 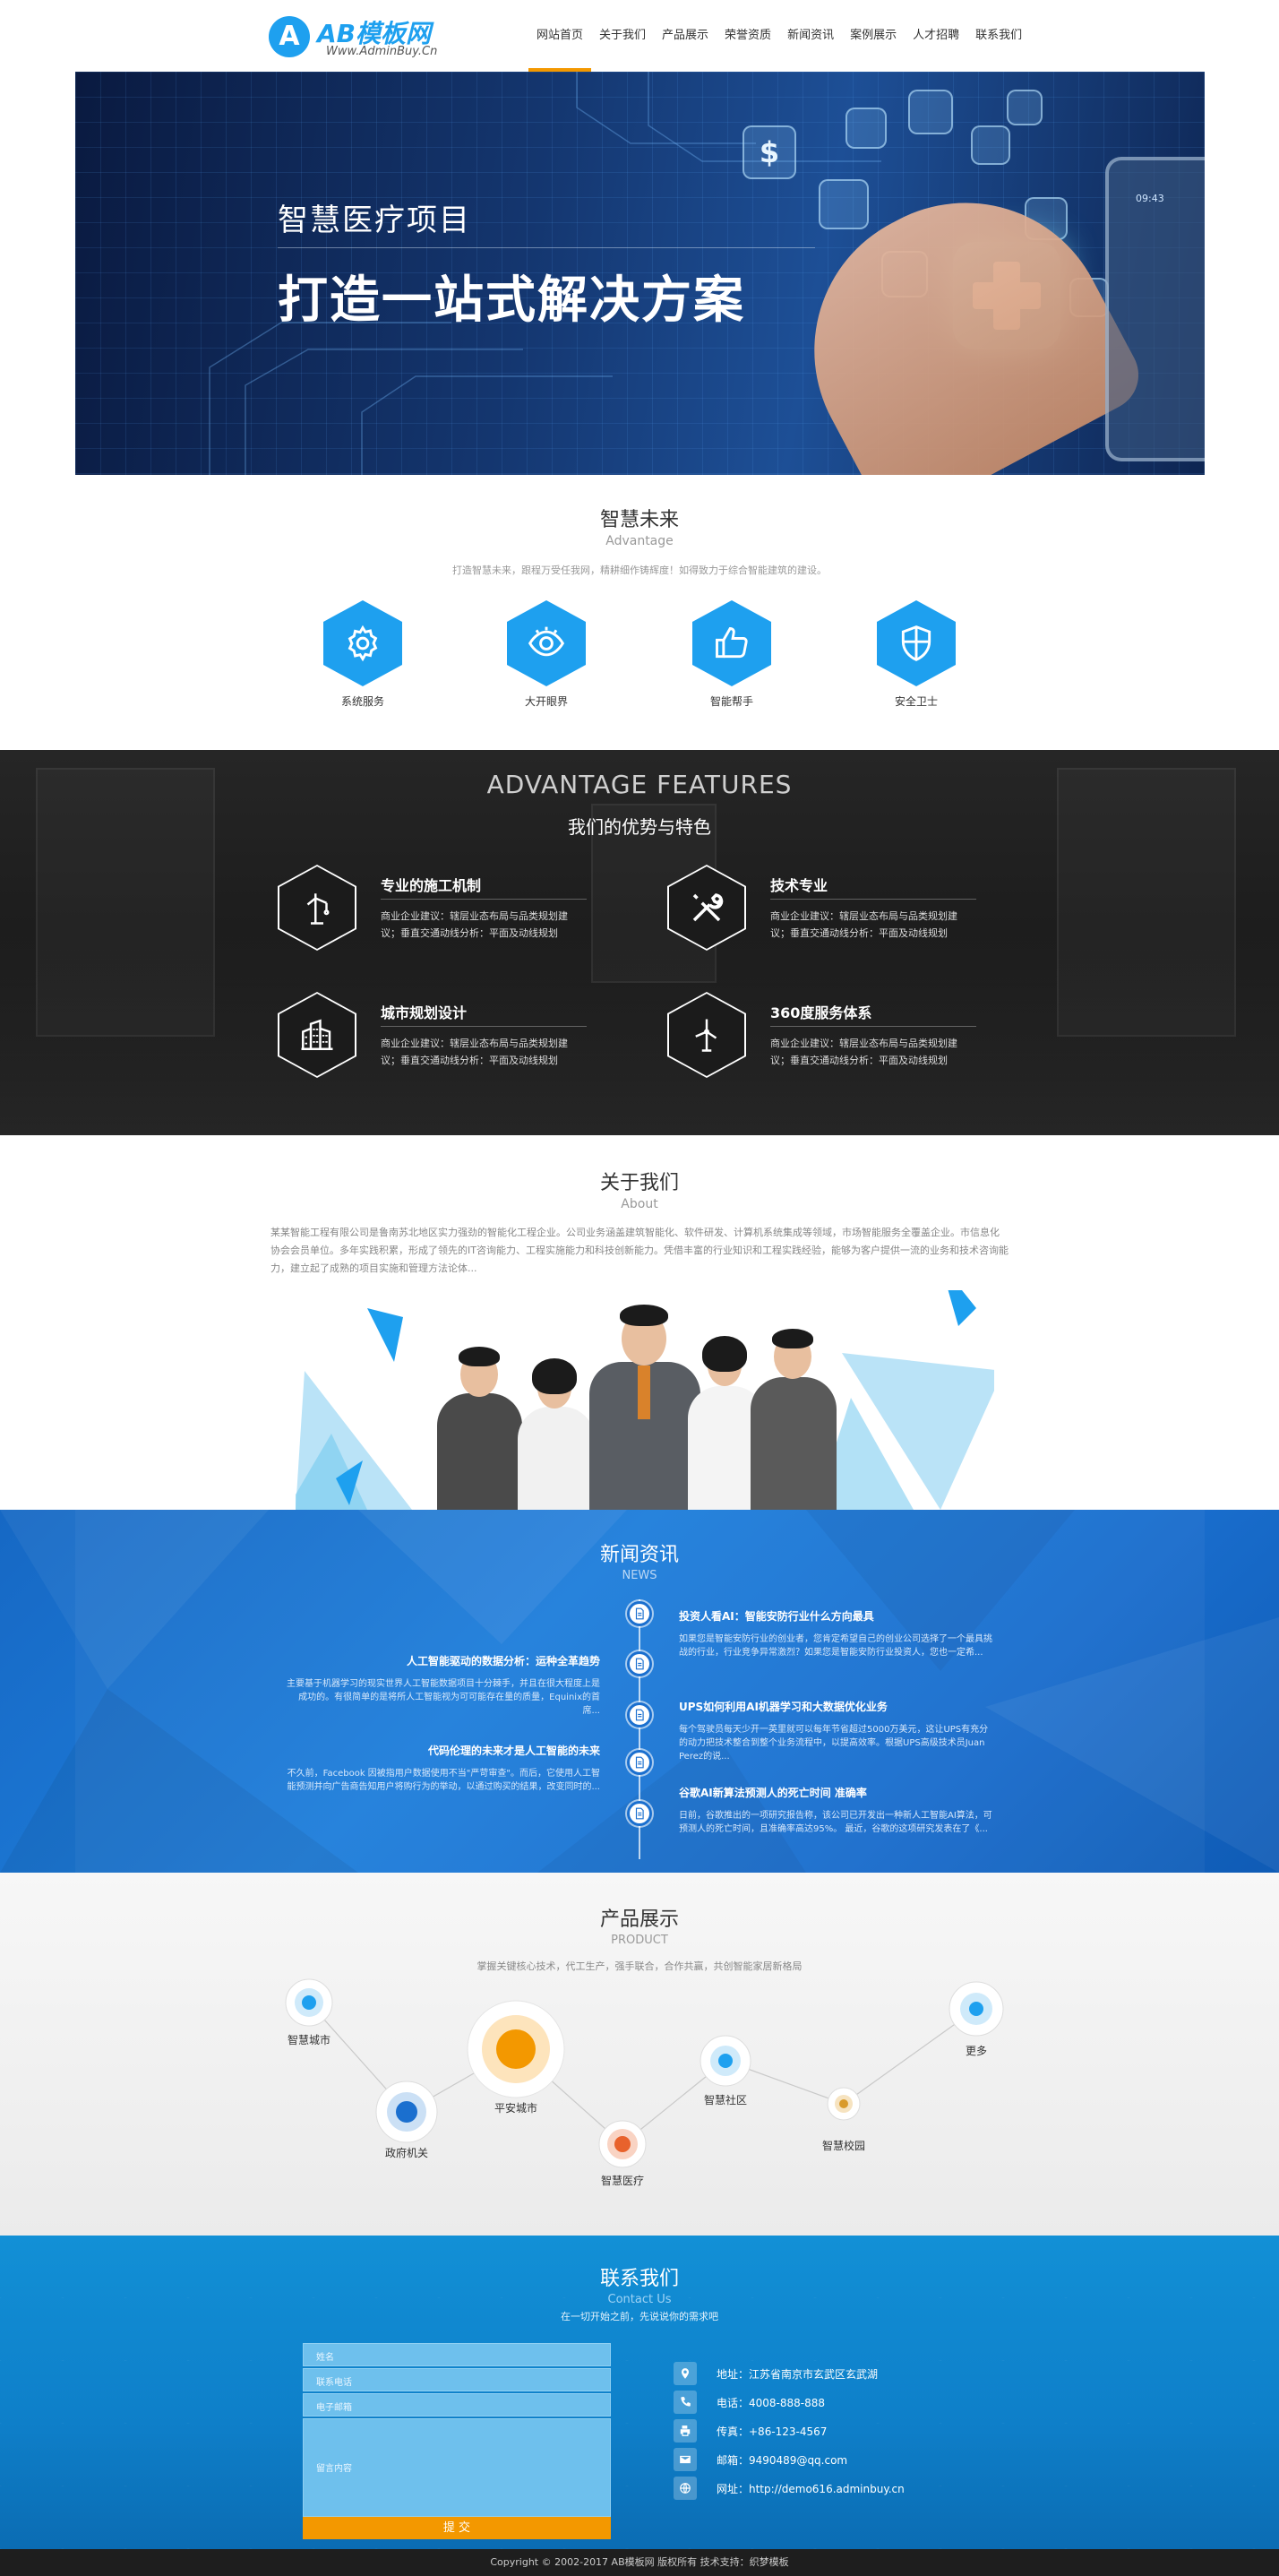 What do you see at coordinates (443, 1660) in the screenshot?
I see `news-item-title: 人工智能驱动的数据分析：运种全革趋势` at bounding box center [443, 1660].